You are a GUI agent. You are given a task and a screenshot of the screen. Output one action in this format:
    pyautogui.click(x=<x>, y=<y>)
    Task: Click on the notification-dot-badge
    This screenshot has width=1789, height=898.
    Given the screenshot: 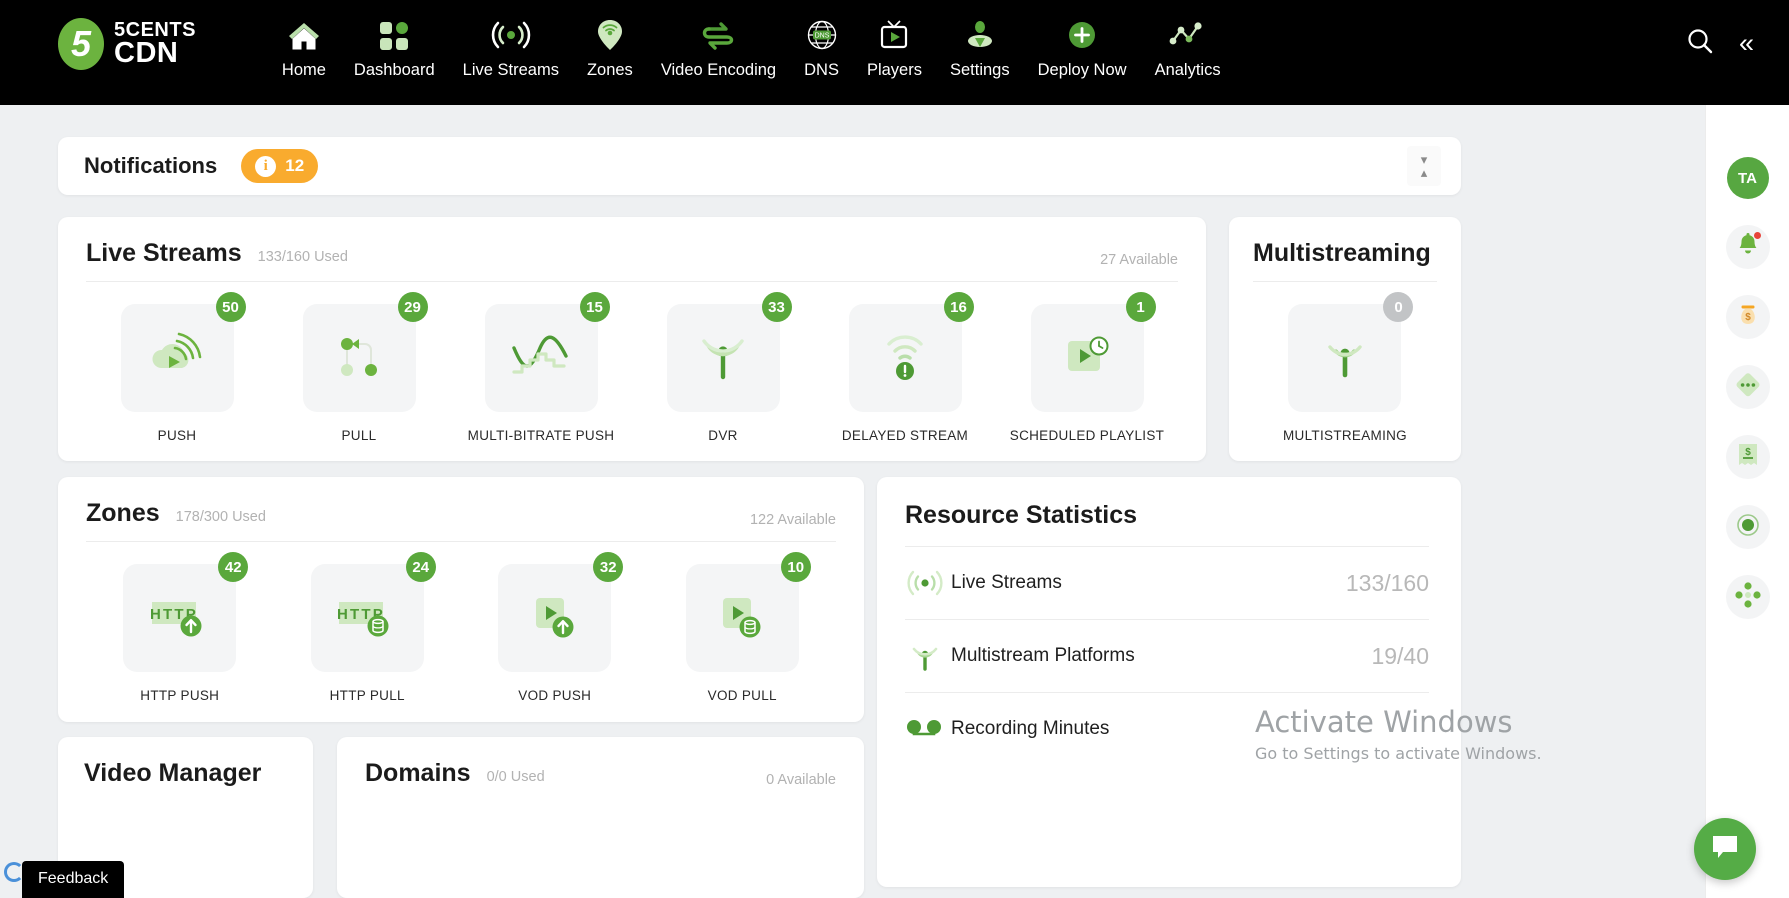 What is the action you would take?
    pyautogui.click(x=1757, y=235)
    